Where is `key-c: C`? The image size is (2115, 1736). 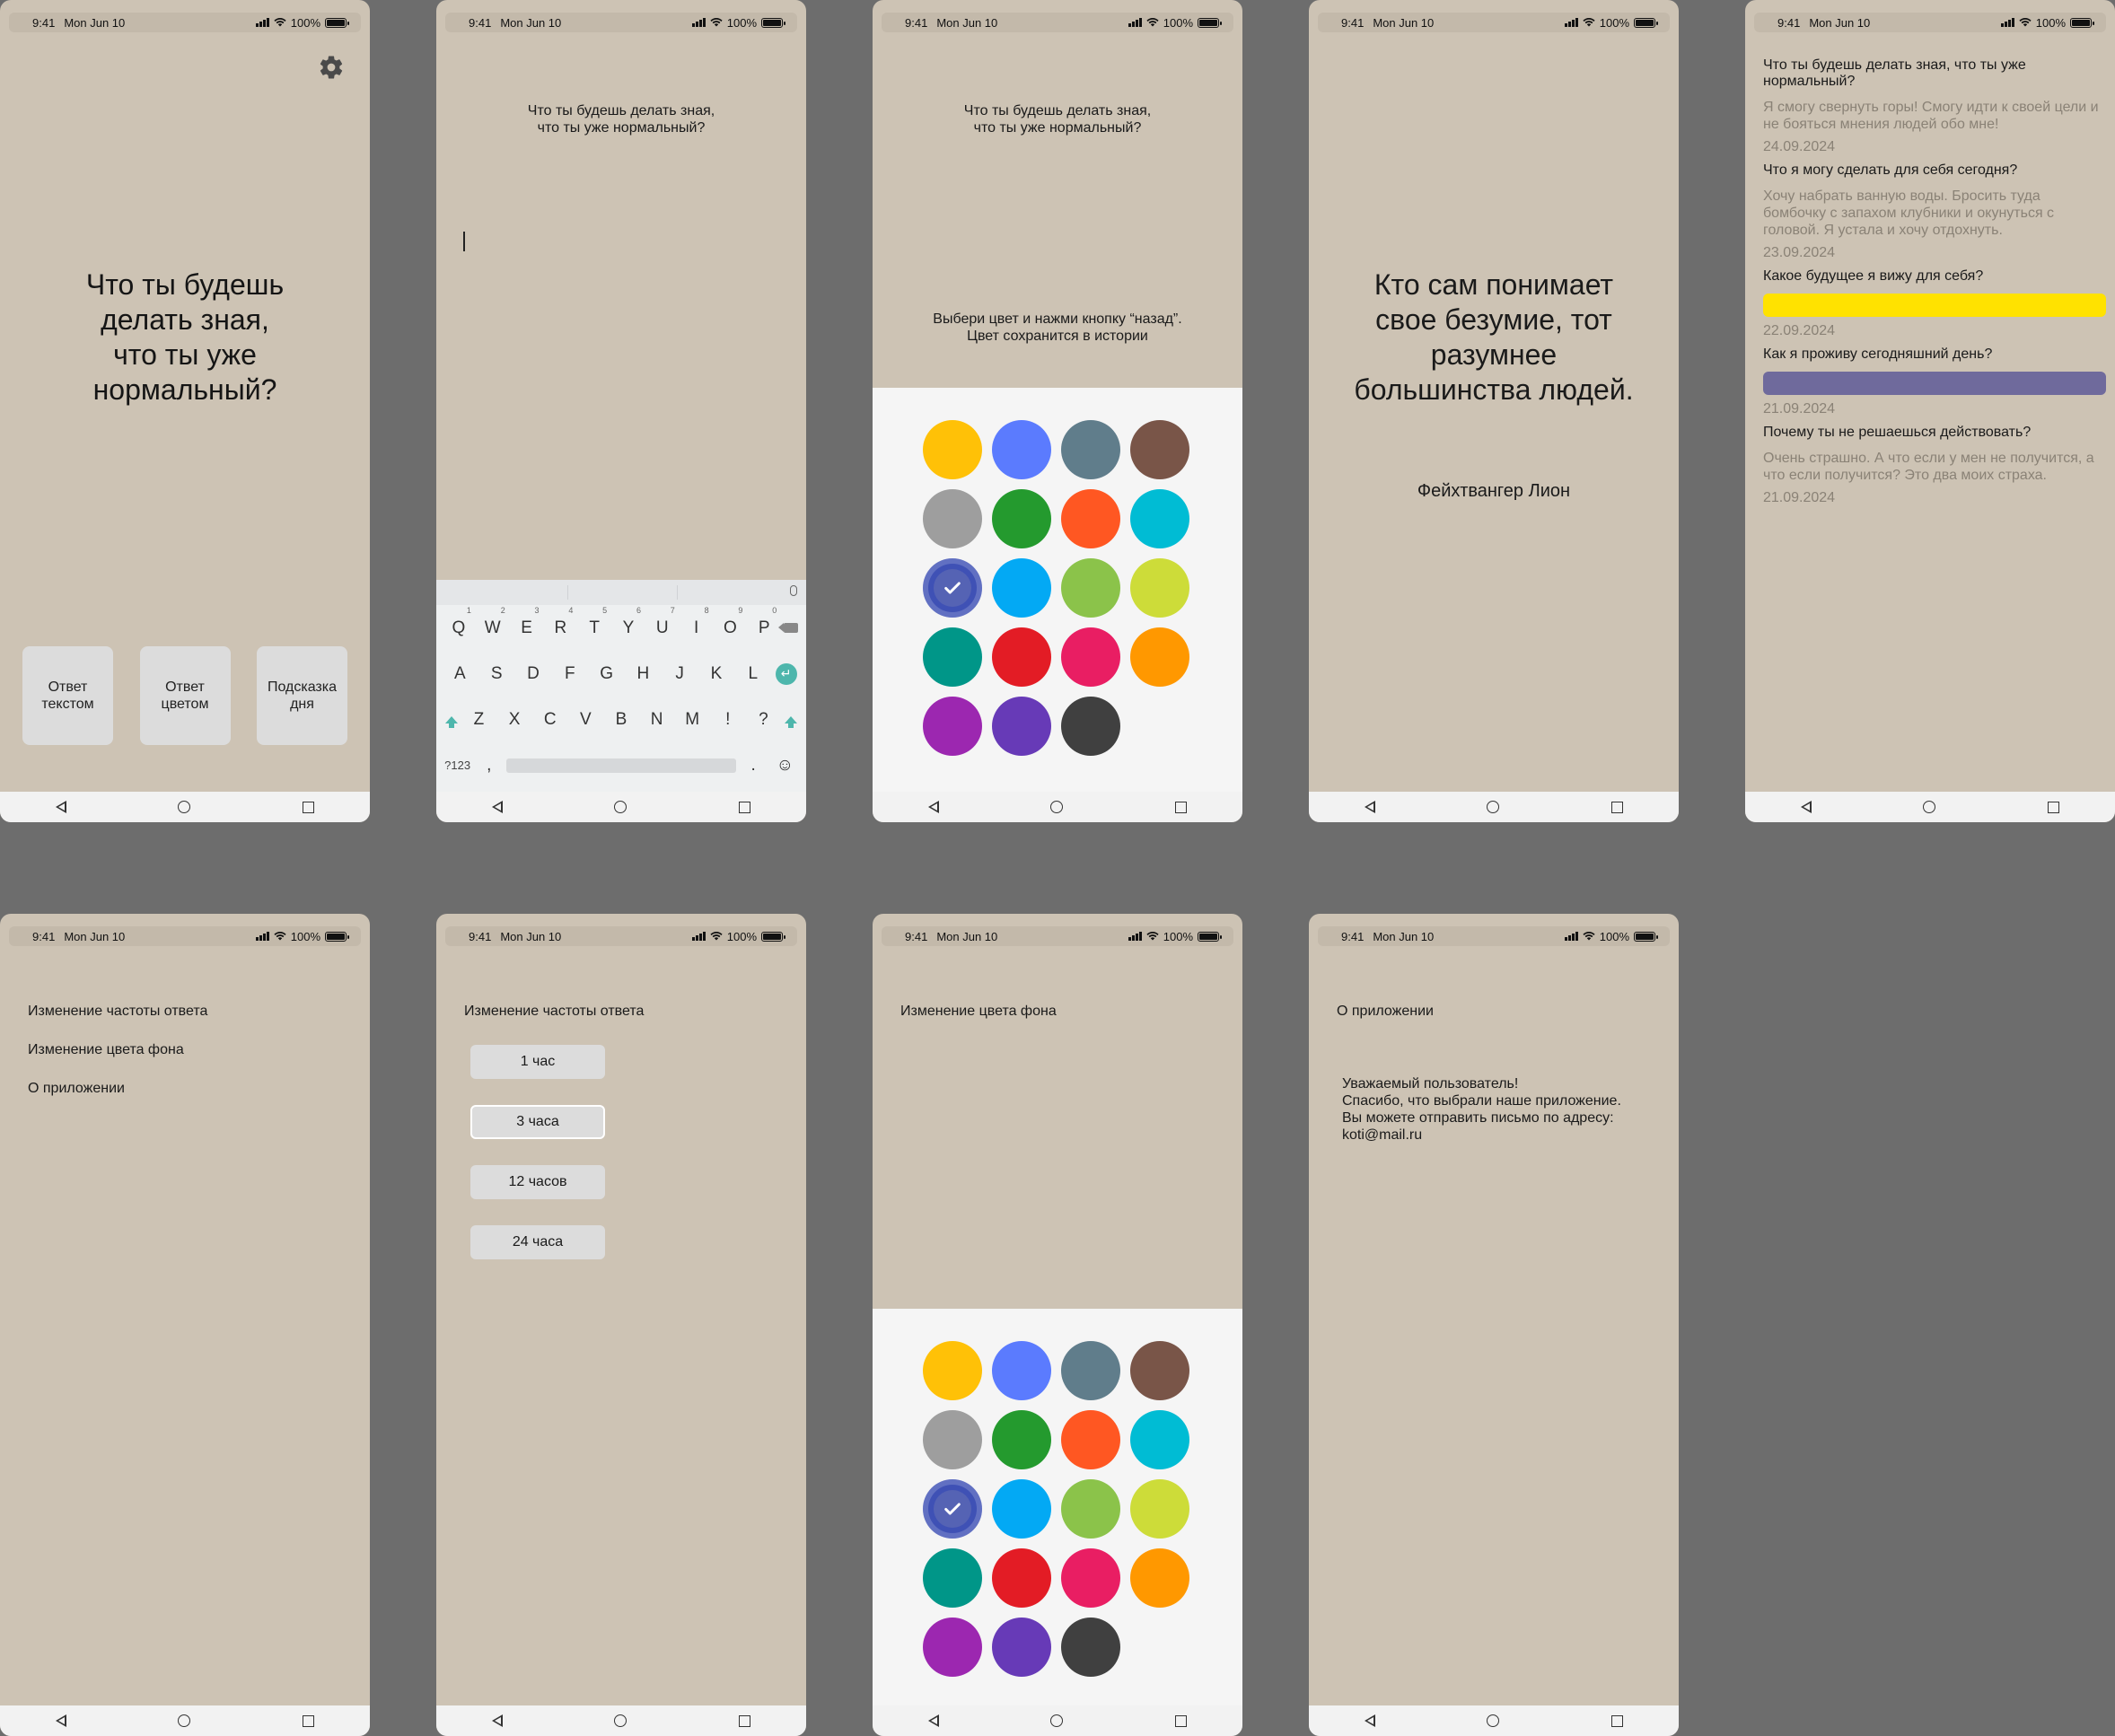 key-c: C is located at coordinates (550, 720).